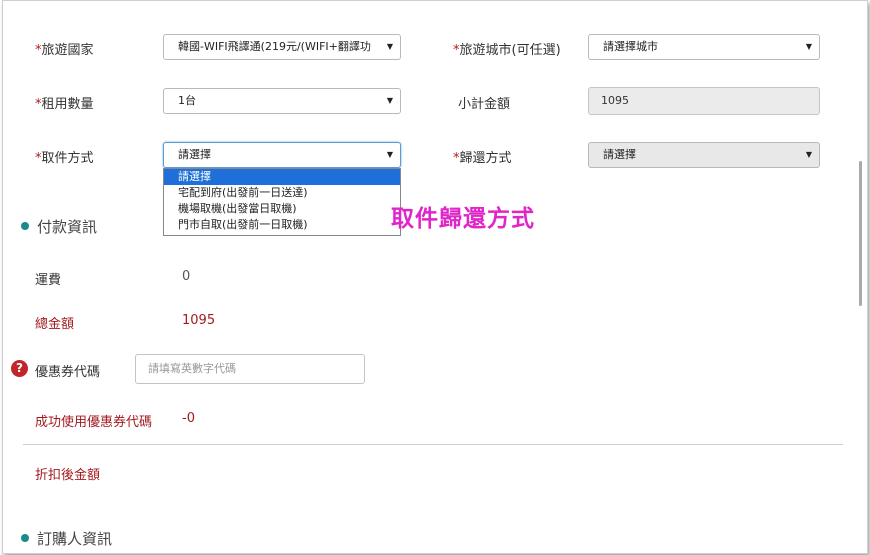 The width and height of the screenshot is (870, 555). What do you see at coordinates (75, 539) in the screenshot?
I see `buyer-section-title: 訂購人資訊` at bounding box center [75, 539].